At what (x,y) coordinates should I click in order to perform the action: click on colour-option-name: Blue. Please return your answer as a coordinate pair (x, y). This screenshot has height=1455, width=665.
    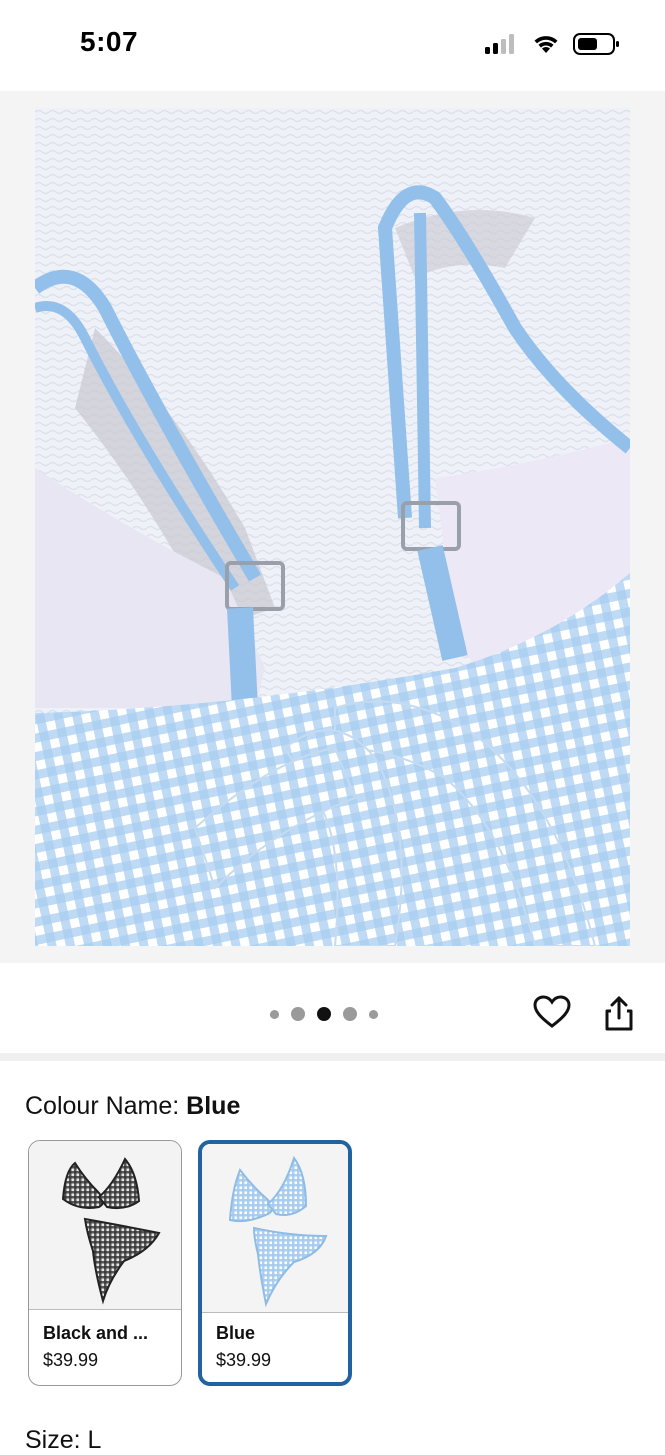
    Looking at the image, I should click on (236, 1333).